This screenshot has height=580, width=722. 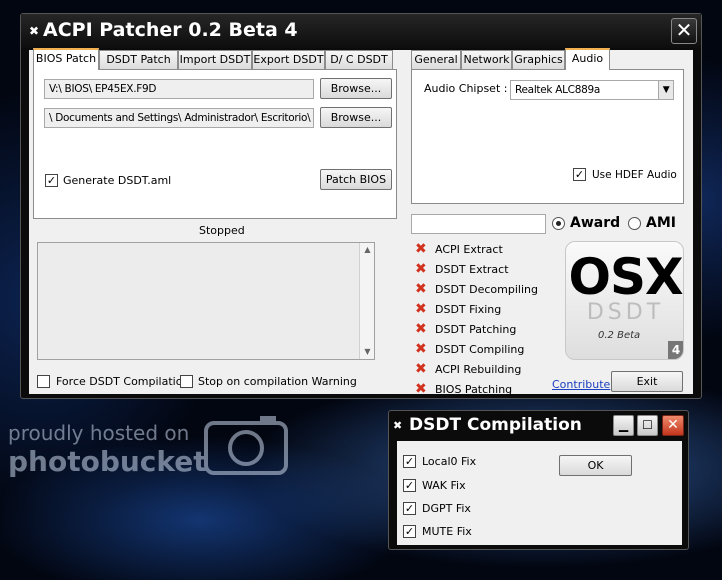 What do you see at coordinates (665, 90) in the screenshot?
I see `chevron-down-icon: ▼` at bounding box center [665, 90].